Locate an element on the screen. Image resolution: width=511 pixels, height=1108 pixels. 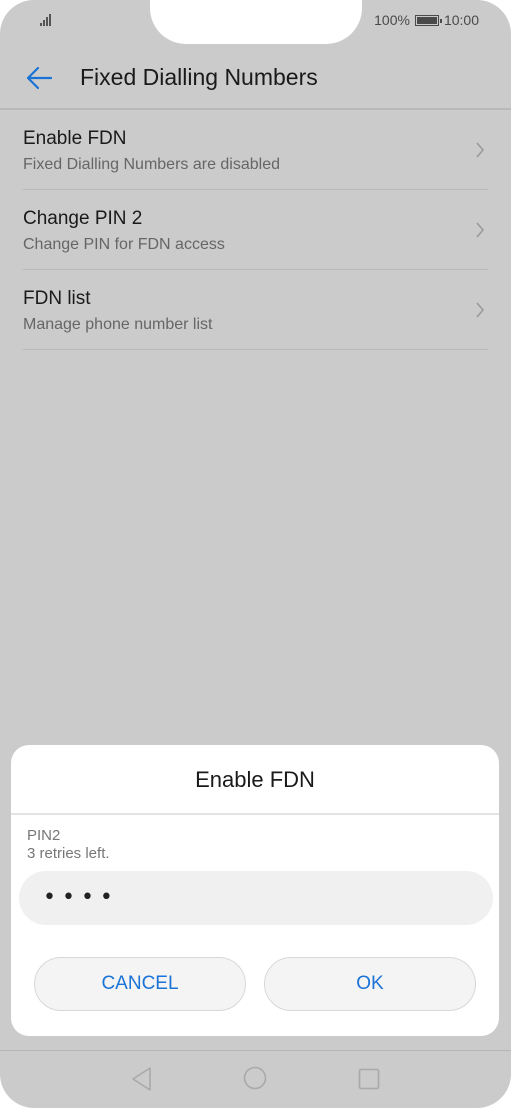
pin2-label: PIN2 is located at coordinates (44, 835).